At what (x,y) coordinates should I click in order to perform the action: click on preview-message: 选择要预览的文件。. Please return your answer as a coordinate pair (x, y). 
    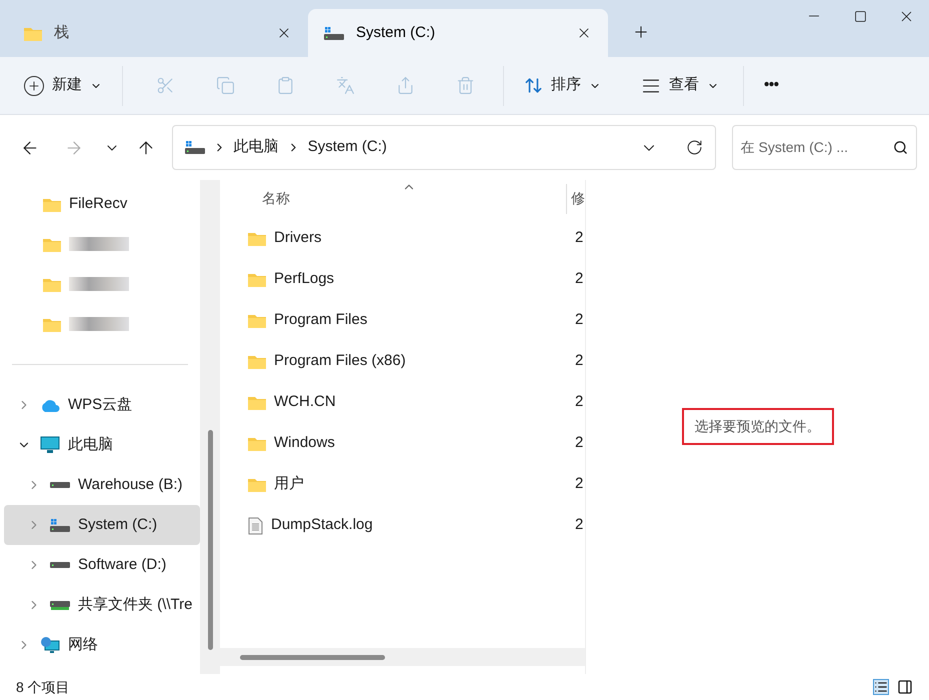
    Looking at the image, I should click on (758, 426).